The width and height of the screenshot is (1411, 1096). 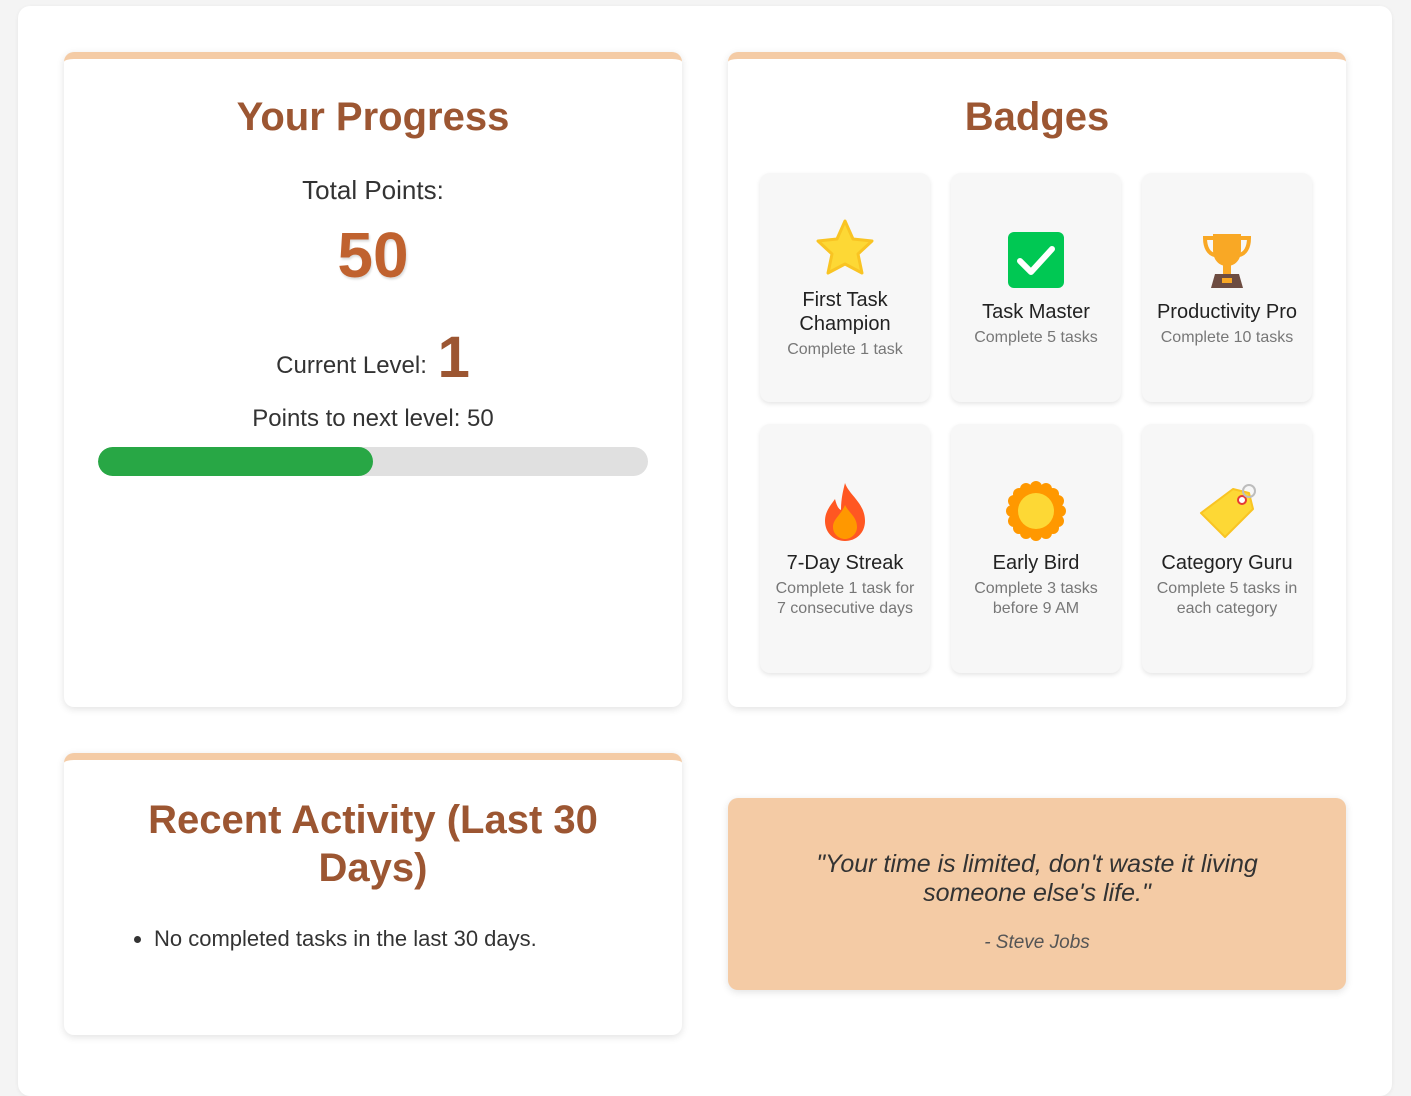 What do you see at coordinates (845, 598) in the screenshot?
I see `badge-description: Complete 1 task for 7 consecutive days` at bounding box center [845, 598].